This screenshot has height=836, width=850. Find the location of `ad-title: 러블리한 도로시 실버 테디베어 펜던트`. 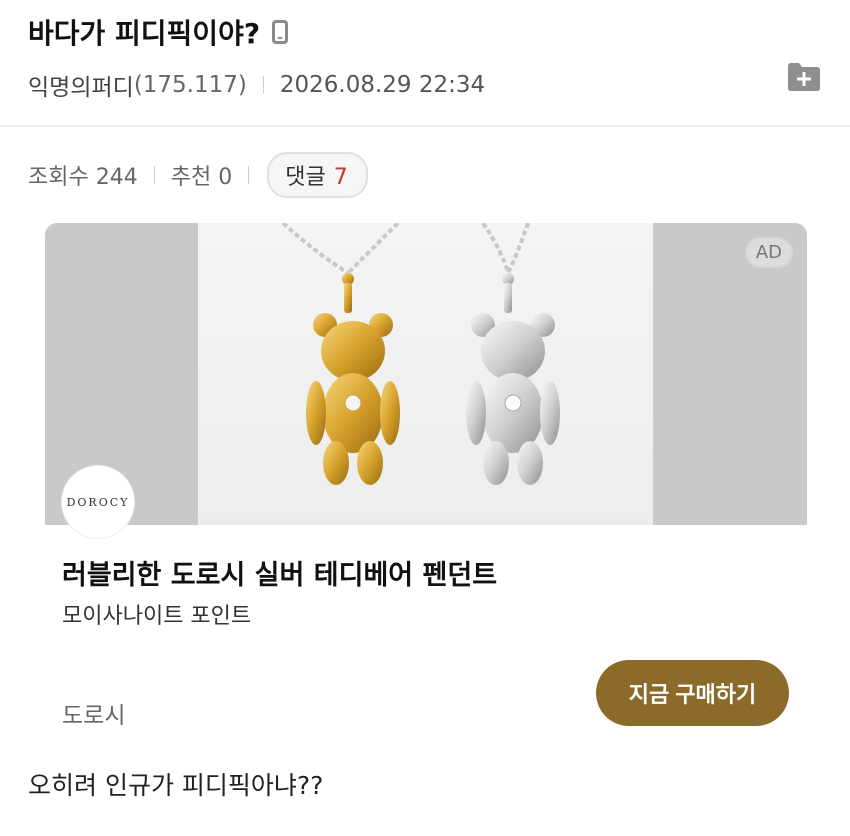

ad-title: 러블리한 도로시 실버 테디베어 펜던트 is located at coordinates (279, 572).